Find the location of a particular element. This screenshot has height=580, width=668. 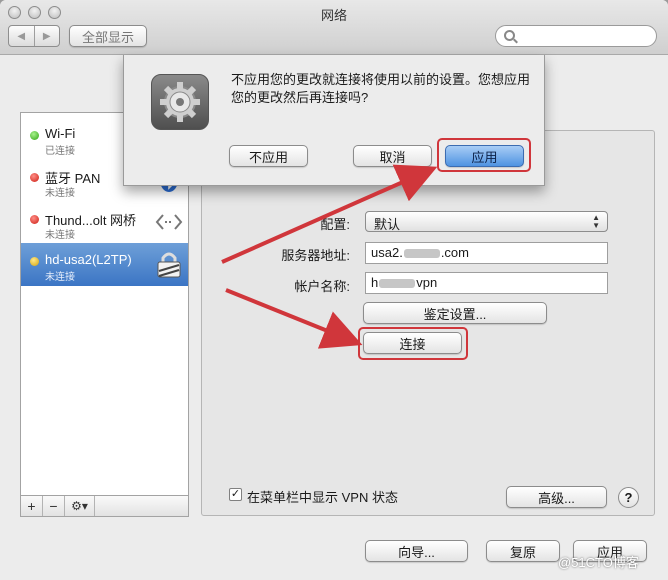

annotation-arrows is located at coordinates (329, 256).